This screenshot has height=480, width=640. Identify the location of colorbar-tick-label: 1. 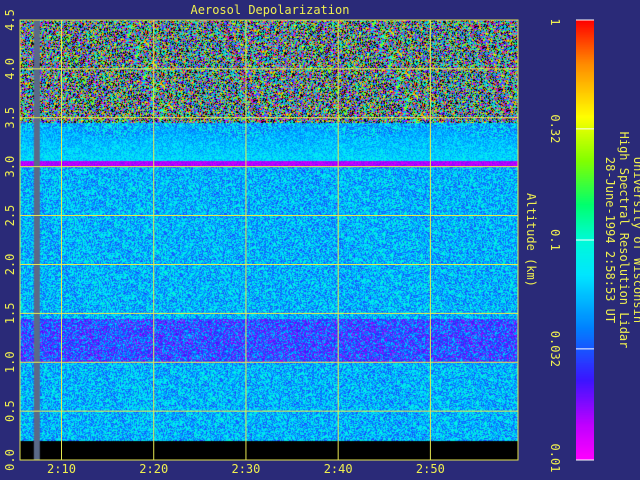
(555, 21).